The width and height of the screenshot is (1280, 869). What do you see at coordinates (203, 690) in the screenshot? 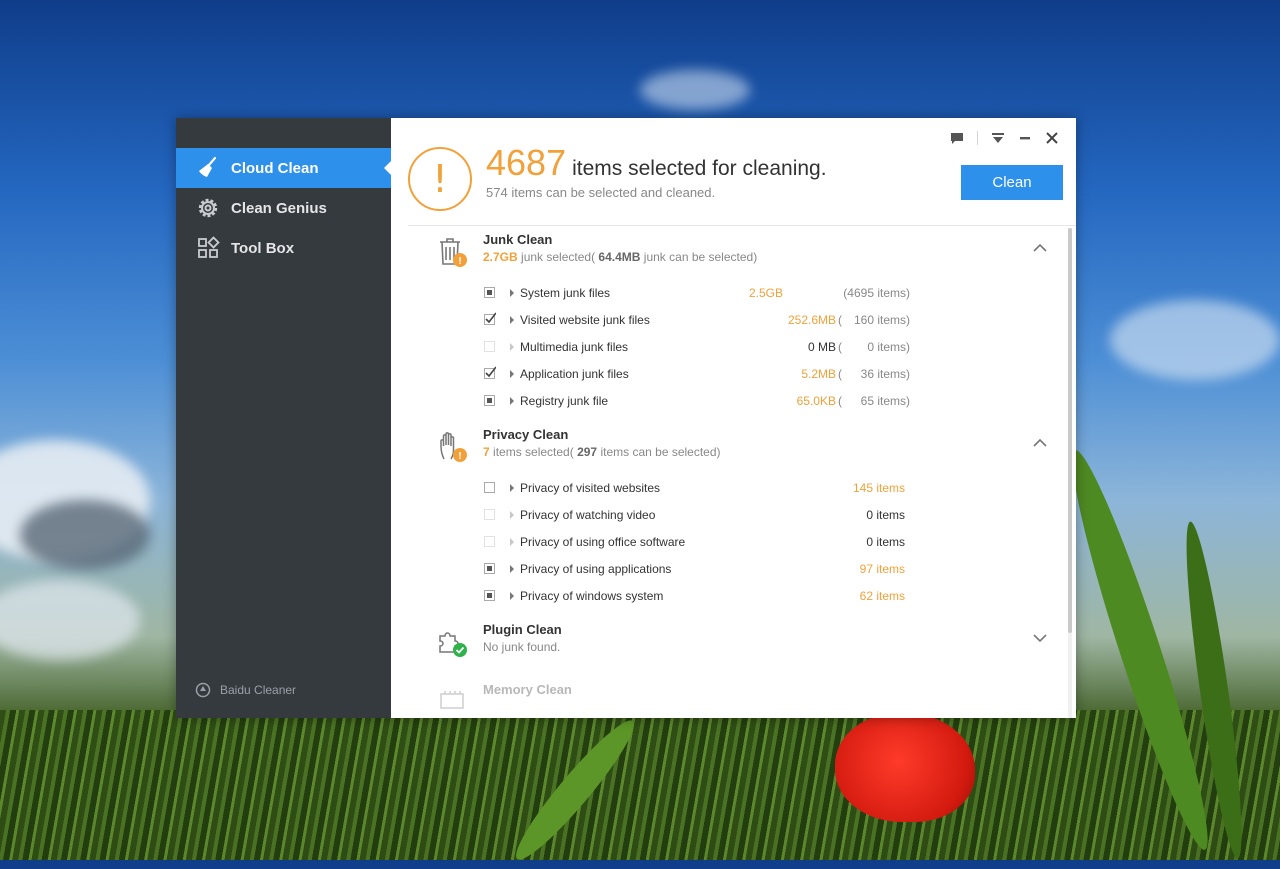
I see `baidu-logo-icon` at bounding box center [203, 690].